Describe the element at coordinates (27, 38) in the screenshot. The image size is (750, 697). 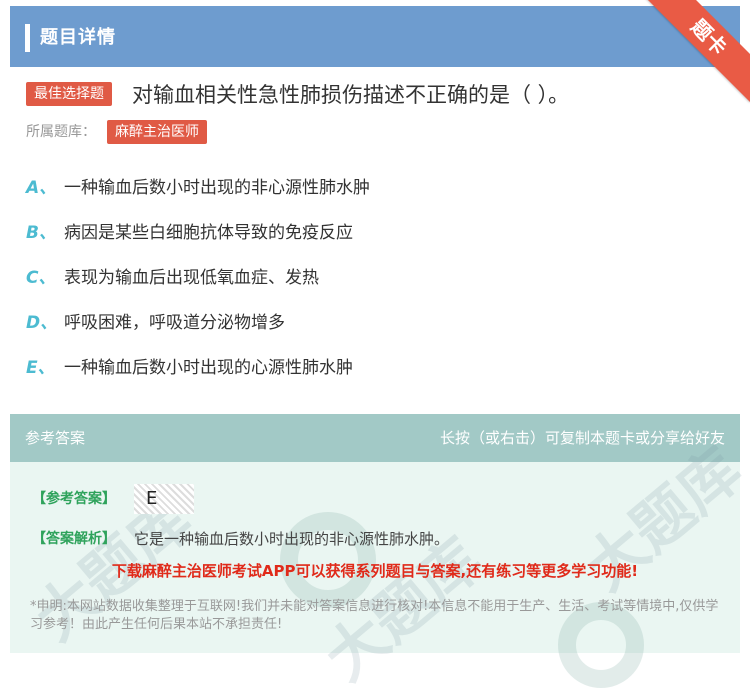
I see `header-accent-bar` at that location.